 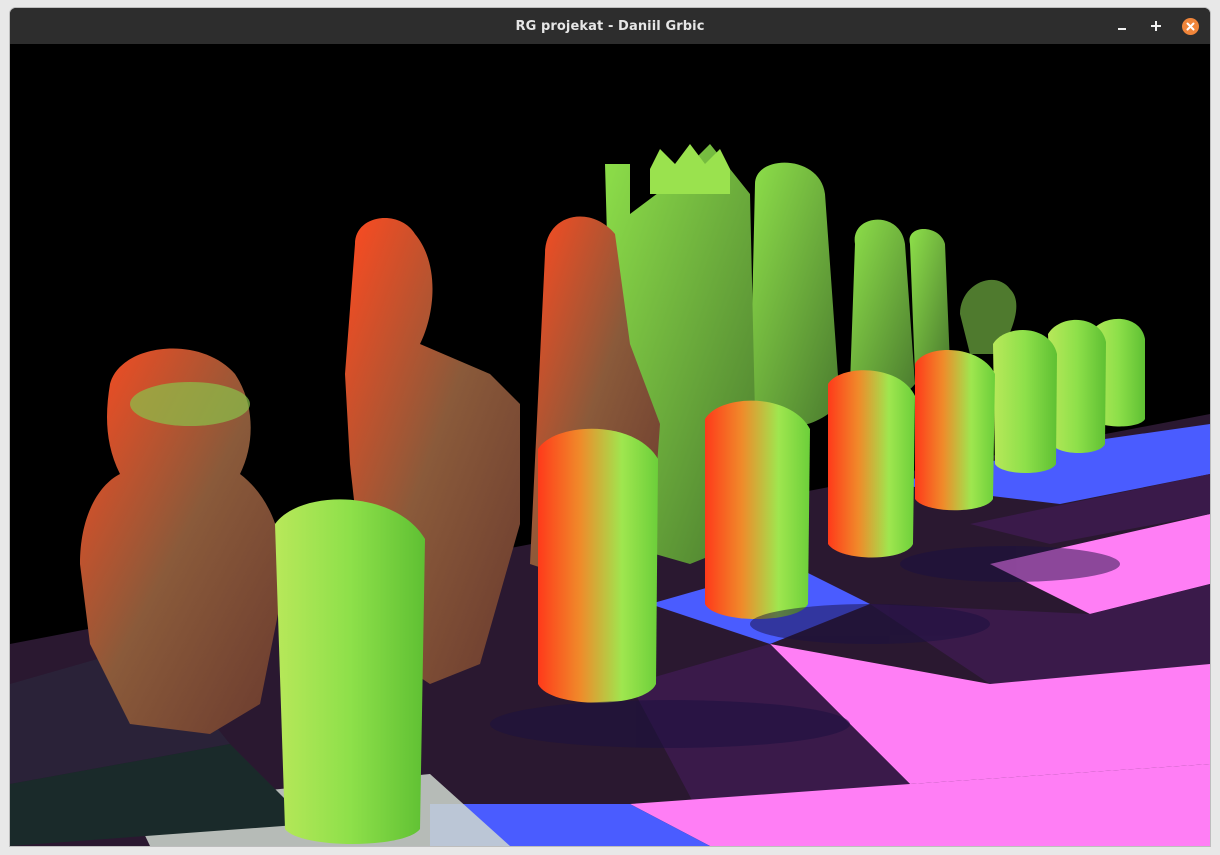 I want to click on maximize-button, so click(x=1156, y=26).